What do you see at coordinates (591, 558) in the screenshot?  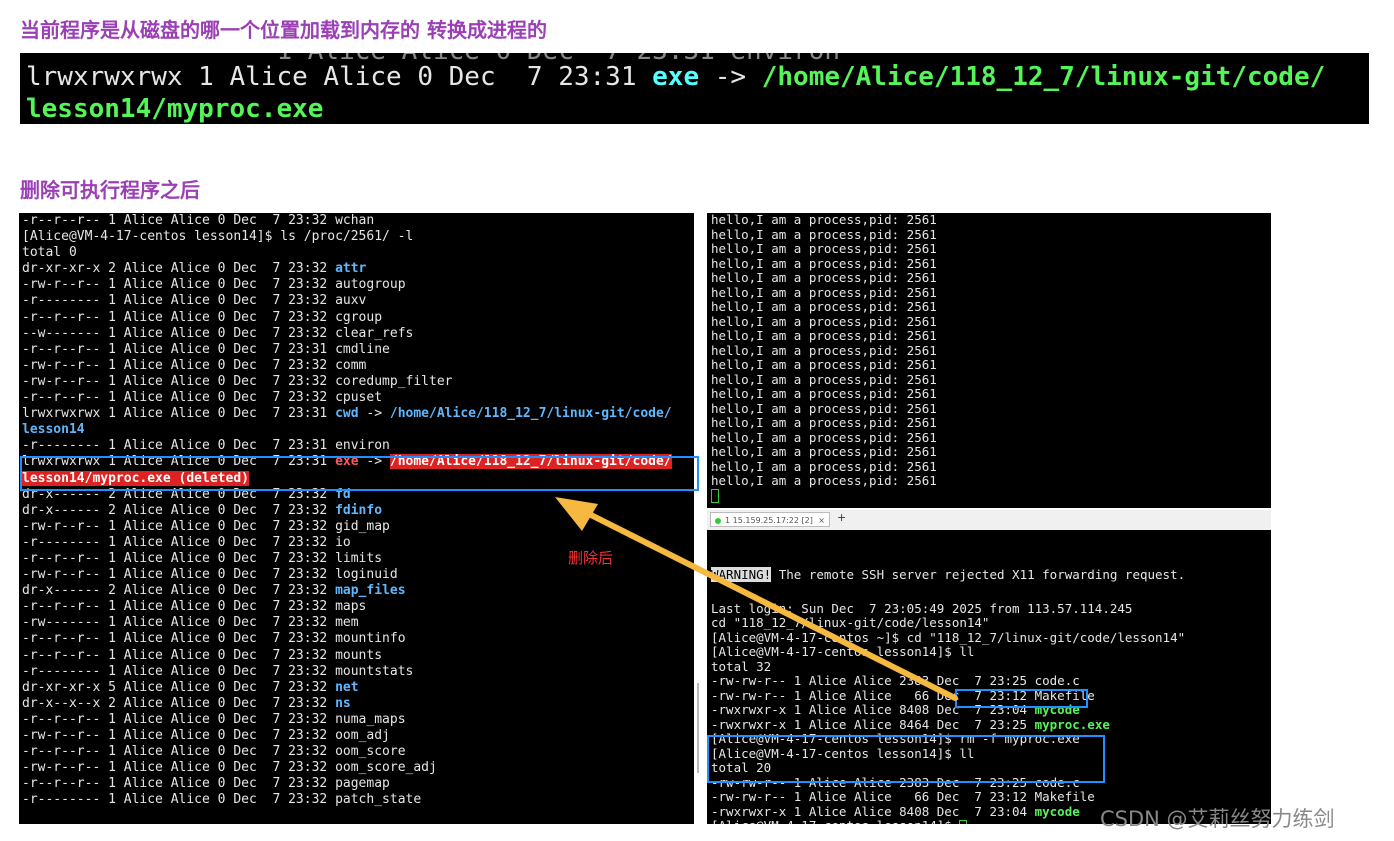 I see `annotation-note: 删除后` at bounding box center [591, 558].